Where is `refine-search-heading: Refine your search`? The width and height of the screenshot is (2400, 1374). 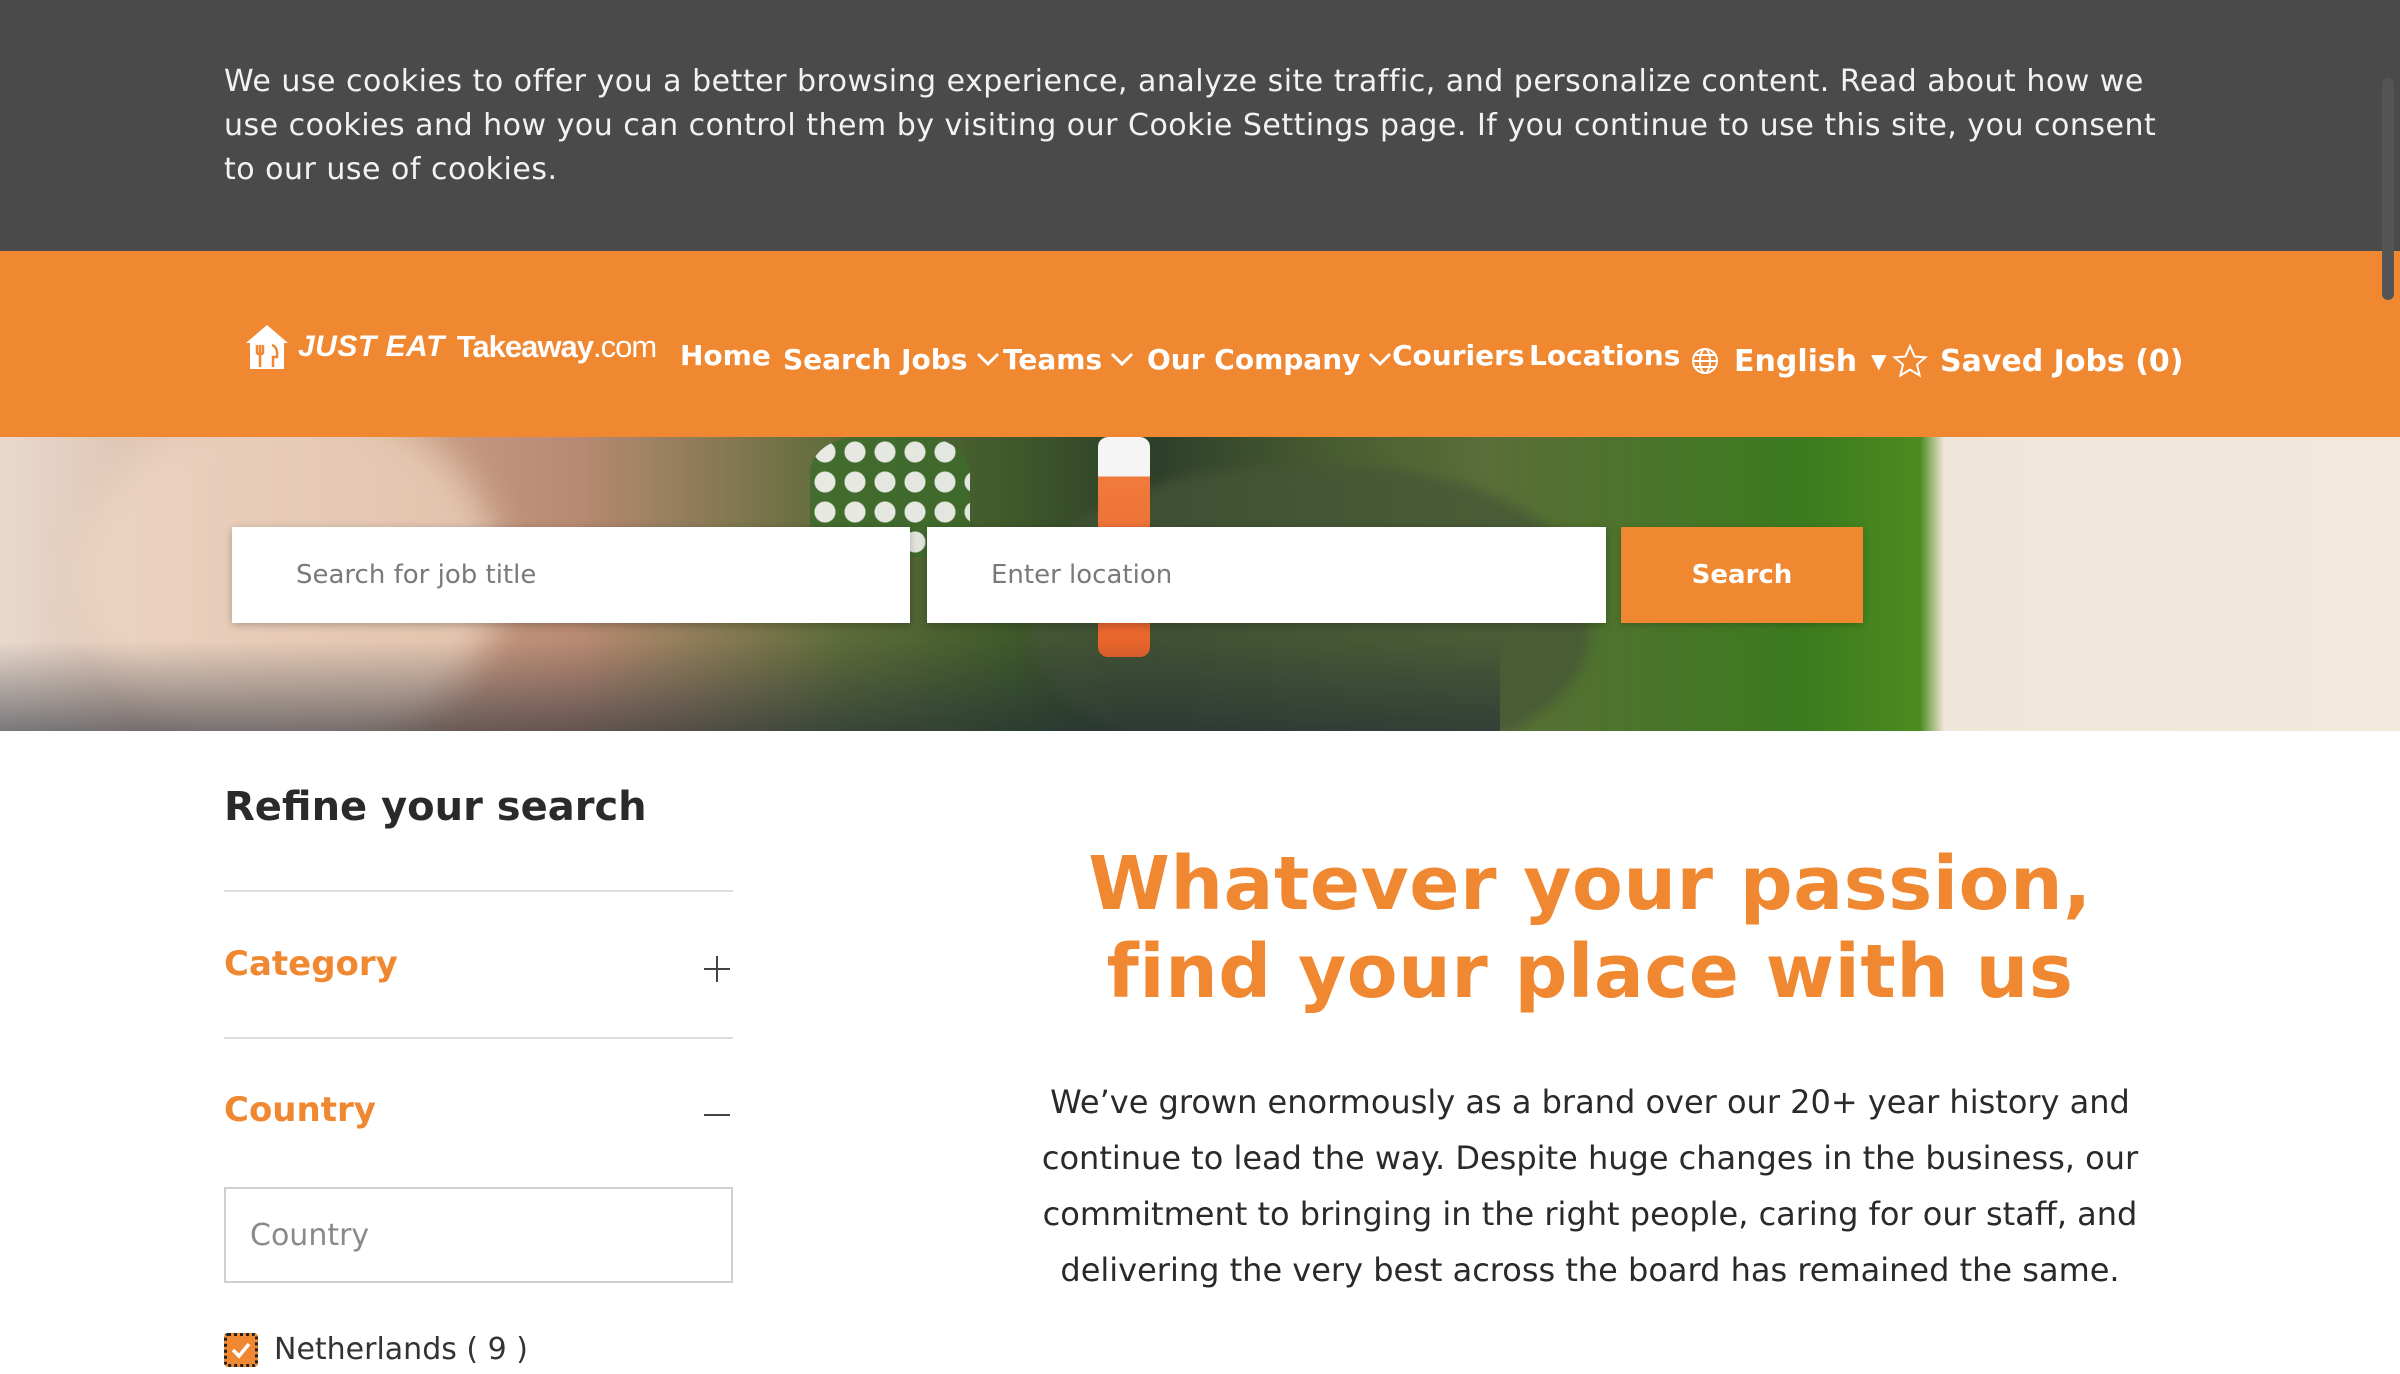 refine-search-heading: Refine your search is located at coordinates (435, 807).